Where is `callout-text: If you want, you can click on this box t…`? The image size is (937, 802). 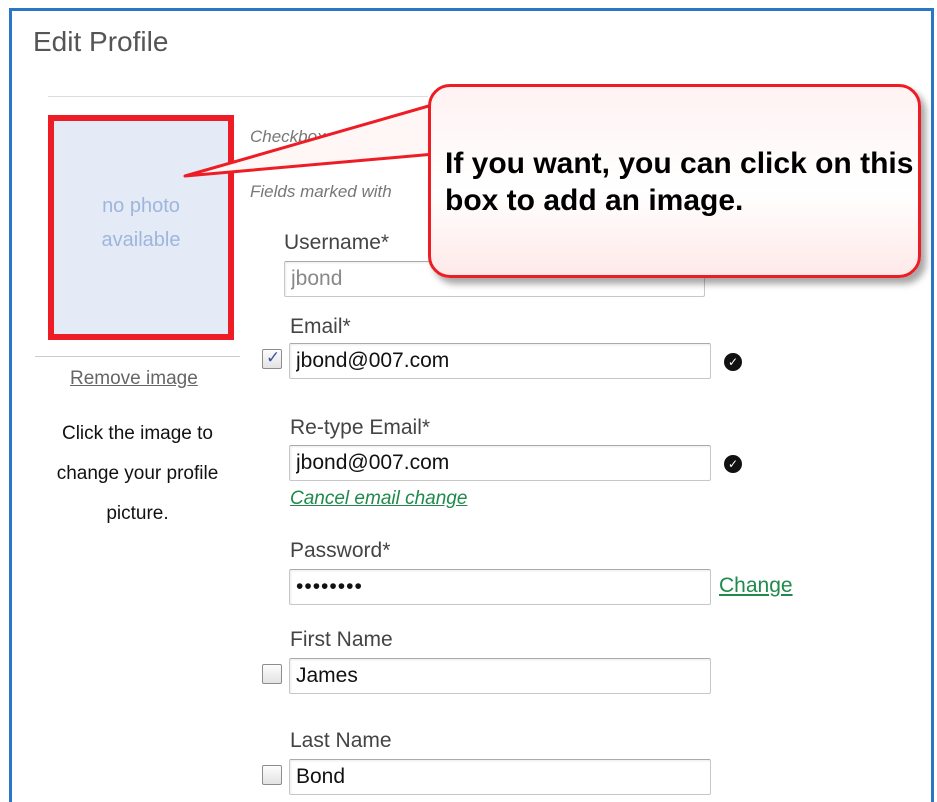 callout-text: If you want, you can click on this box t… is located at coordinates (679, 182).